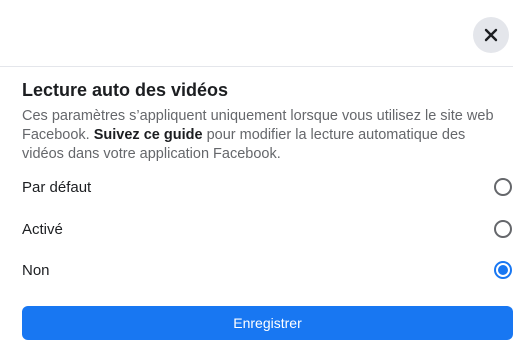  I want to click on option-off: Non, so click(256, 270).